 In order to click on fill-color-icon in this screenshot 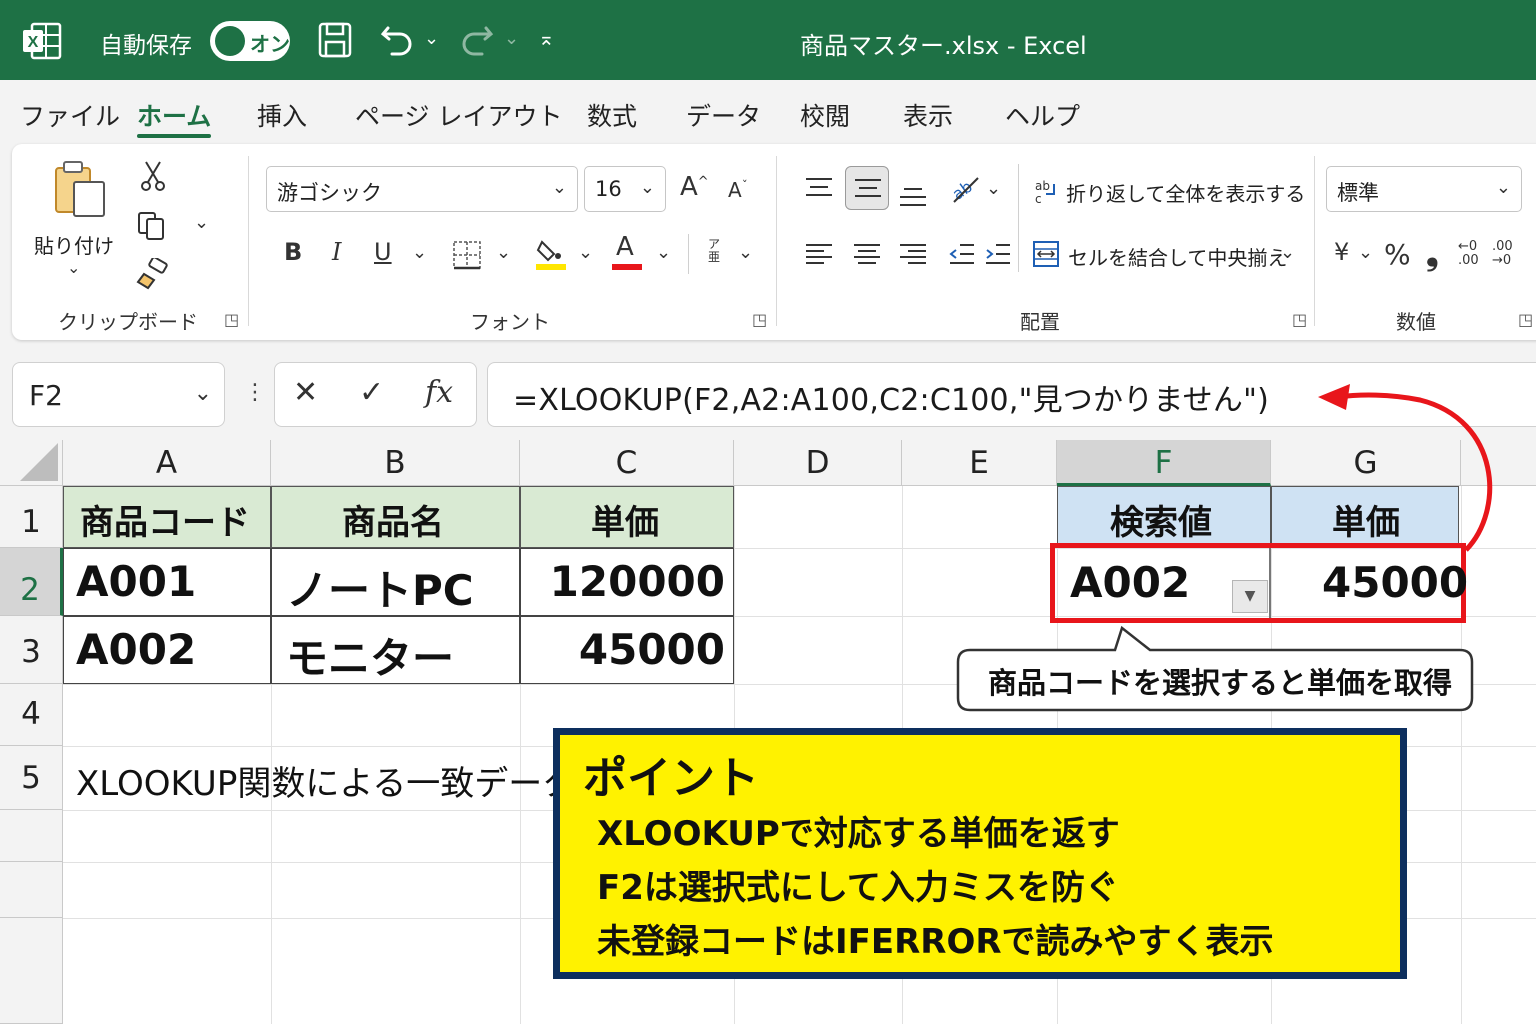, I will do `click(551, 254)`.